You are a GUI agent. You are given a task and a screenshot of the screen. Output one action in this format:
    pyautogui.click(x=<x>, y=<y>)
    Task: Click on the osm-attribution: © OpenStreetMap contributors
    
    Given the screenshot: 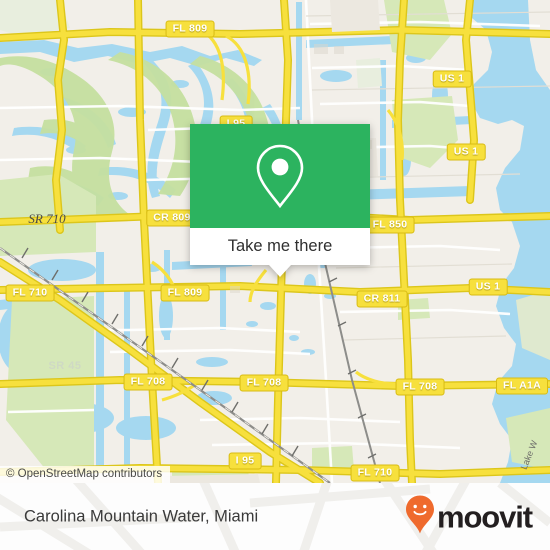 What is the action you would take?
    pyautogui.click(x=85, y=474)
    